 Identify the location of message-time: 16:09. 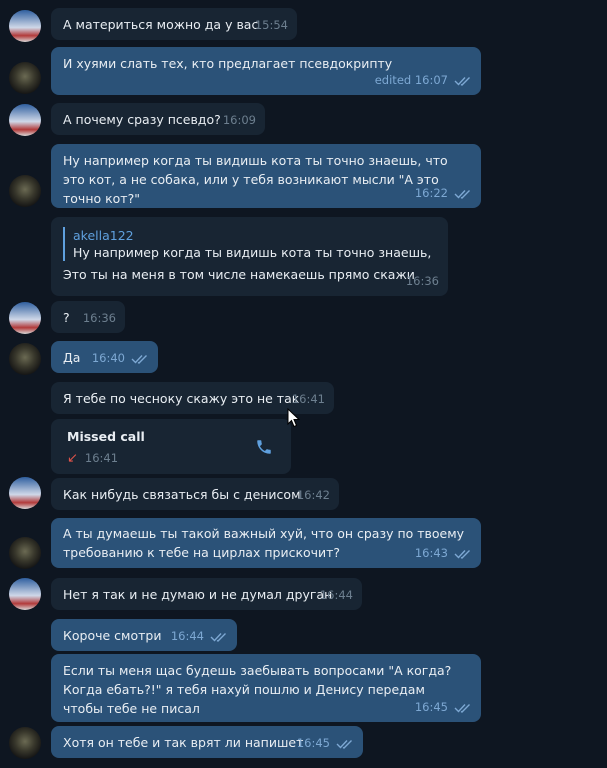
(239, 120).